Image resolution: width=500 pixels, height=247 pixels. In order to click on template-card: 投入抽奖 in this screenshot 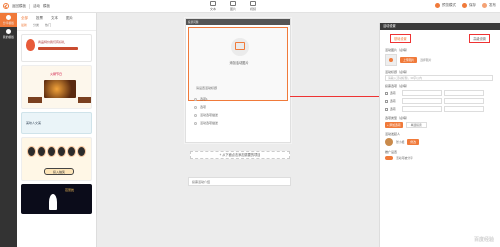, I will do `click(56, 159)`.